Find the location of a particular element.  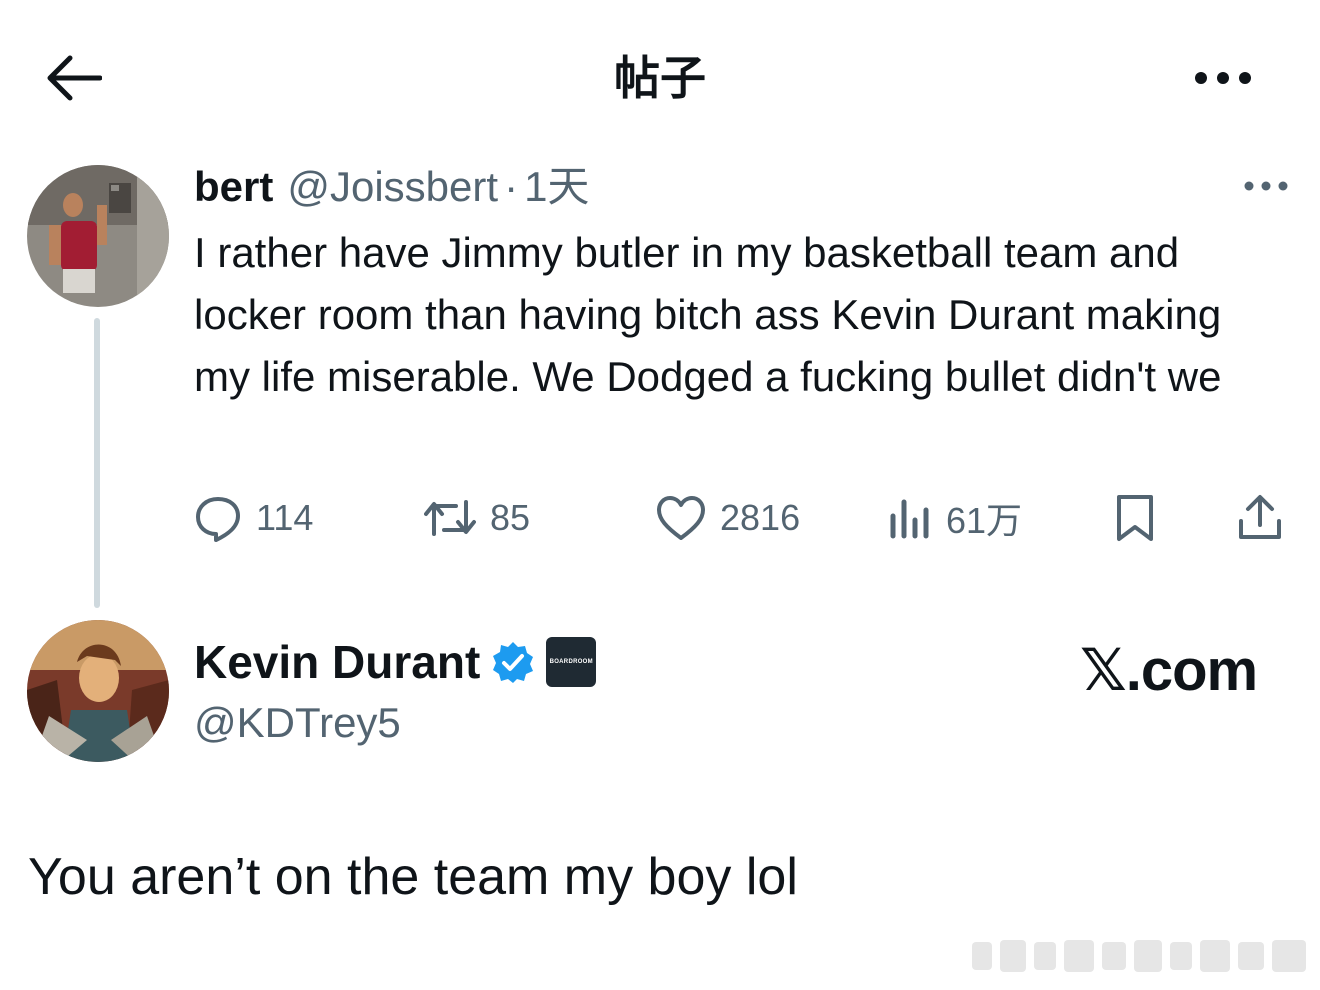

bookmark-icon is located at coordinates (1135, 518).